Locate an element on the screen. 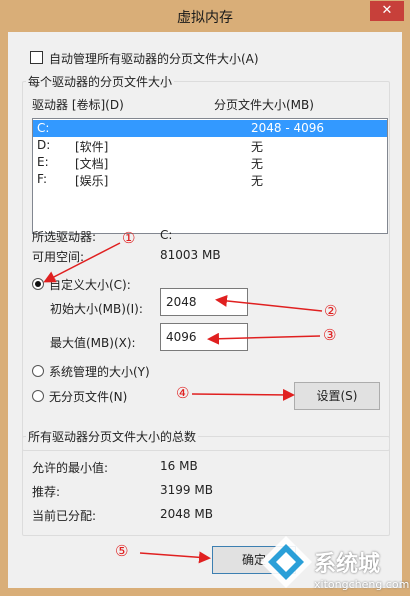 This screenshot has height=596, width=410. watermark-logo-icon is located at coordinates (286, 562).